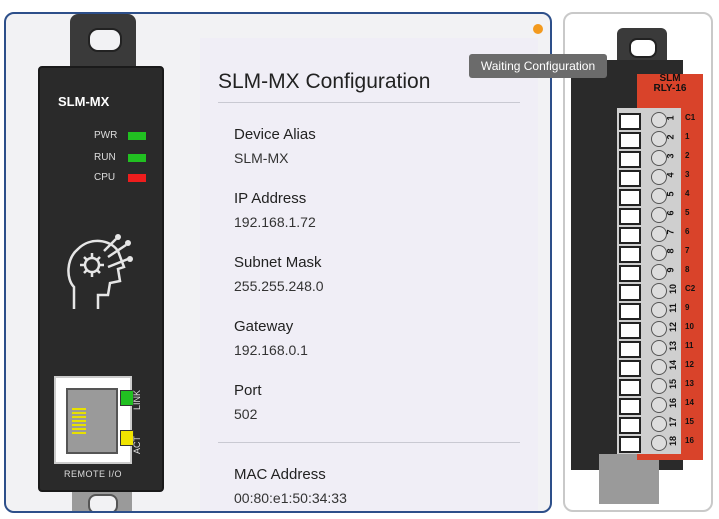 The width and height of the screenshot is (719, 519). I want to click on device-alias-value: SLM-MX, so click(261, 158).